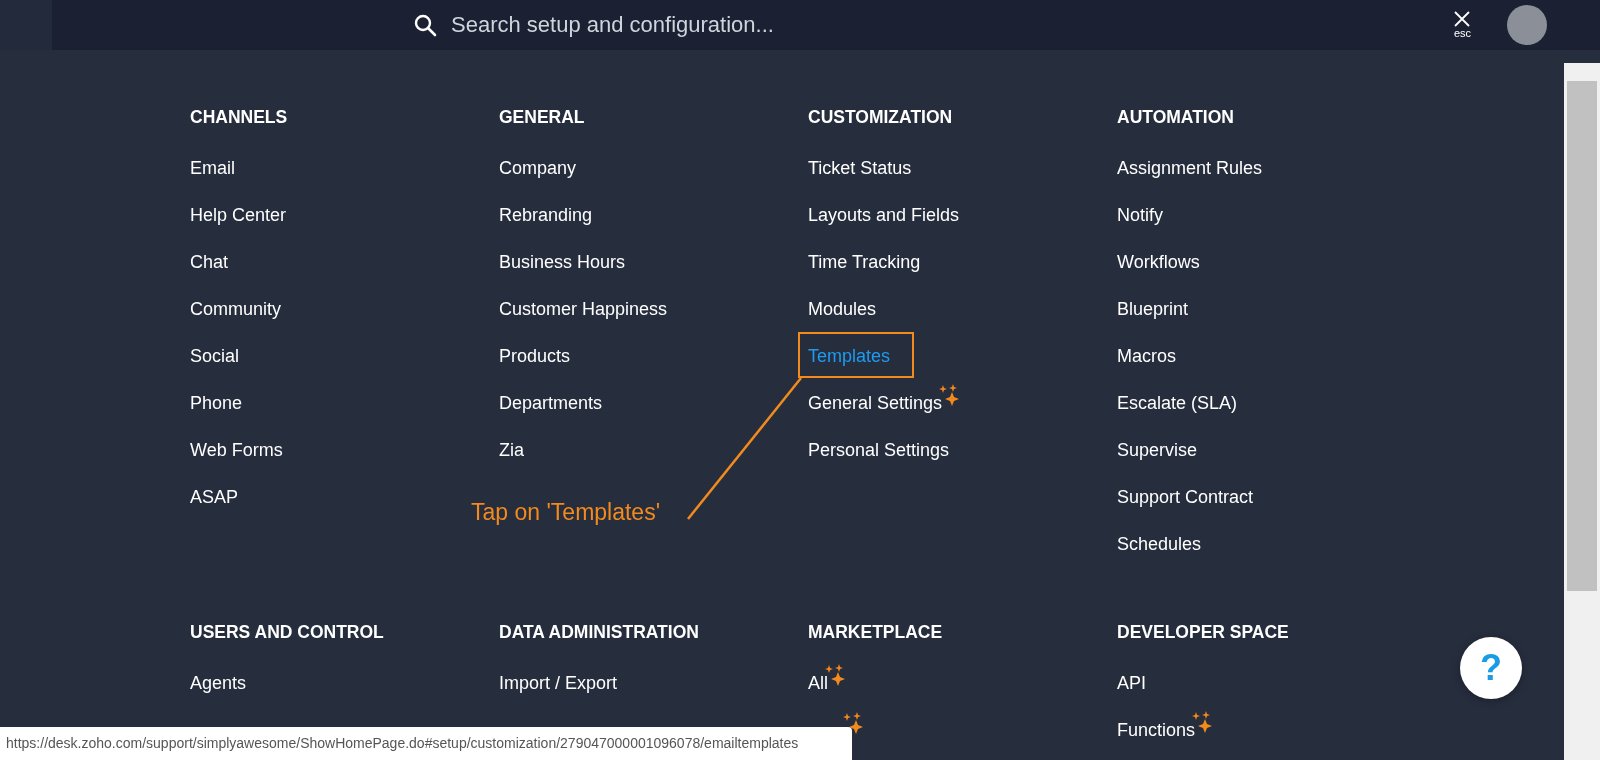 This screenshot has height=760, width=1600. Describe the element at coordinates (558, 683) in the screenshot. I see `menu-link: Import / Export` at that location.